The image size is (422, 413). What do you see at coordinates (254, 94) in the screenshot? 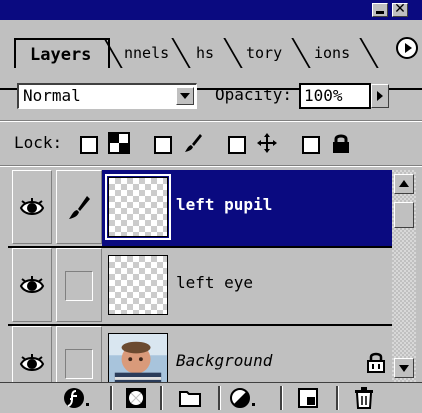
I see `opacity-label: Opacity:` at bounding box center [254, 94].